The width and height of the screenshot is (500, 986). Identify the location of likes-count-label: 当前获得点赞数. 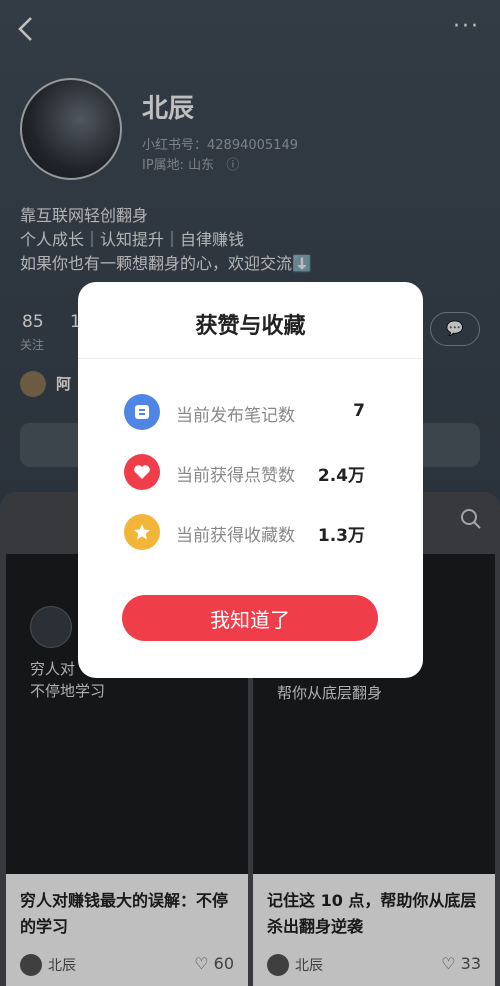
(235, 476).